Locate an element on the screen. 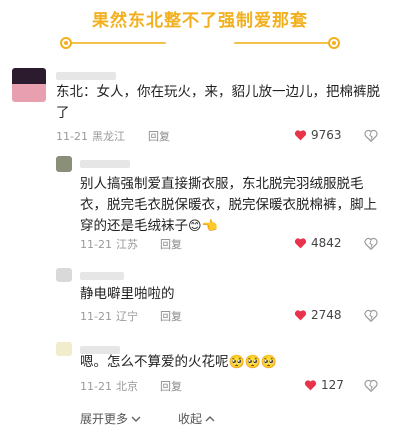 The height and width of the screenshot is (447, 400). like-button: 2748 is located at coordinates (318, 315).